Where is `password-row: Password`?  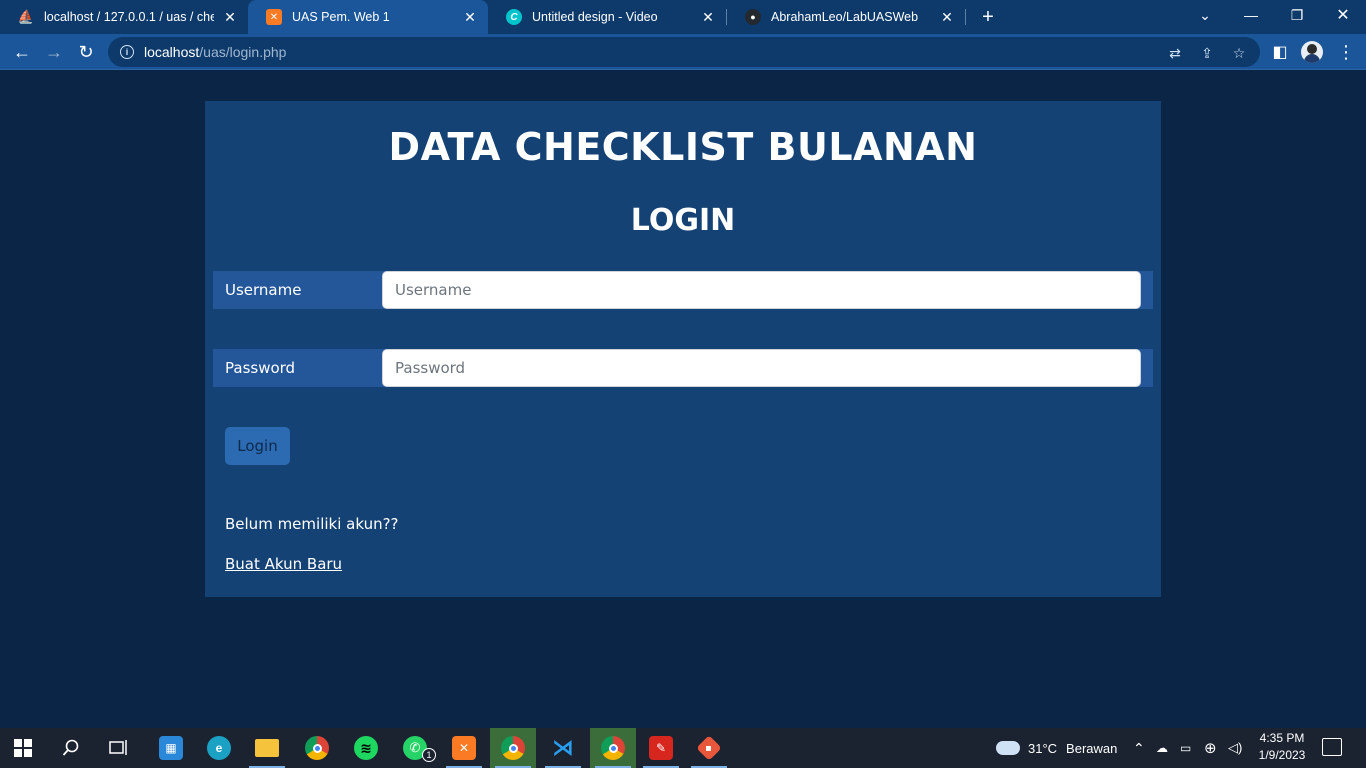 password-row: Password is located at coordinates (683, 368).